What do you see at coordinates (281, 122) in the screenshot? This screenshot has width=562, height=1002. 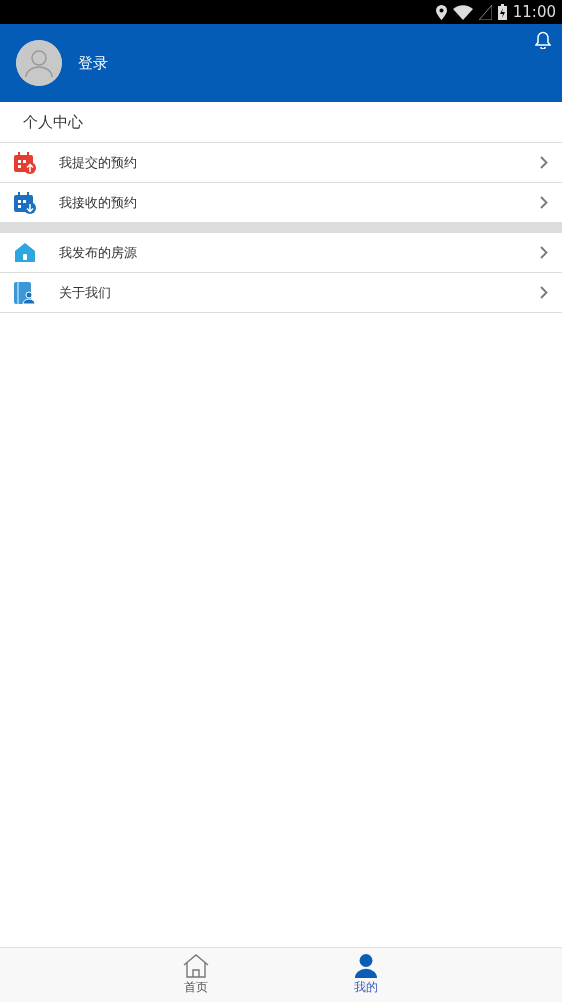 I see `section-title: 个人中心` at bounding box center [281, 122].